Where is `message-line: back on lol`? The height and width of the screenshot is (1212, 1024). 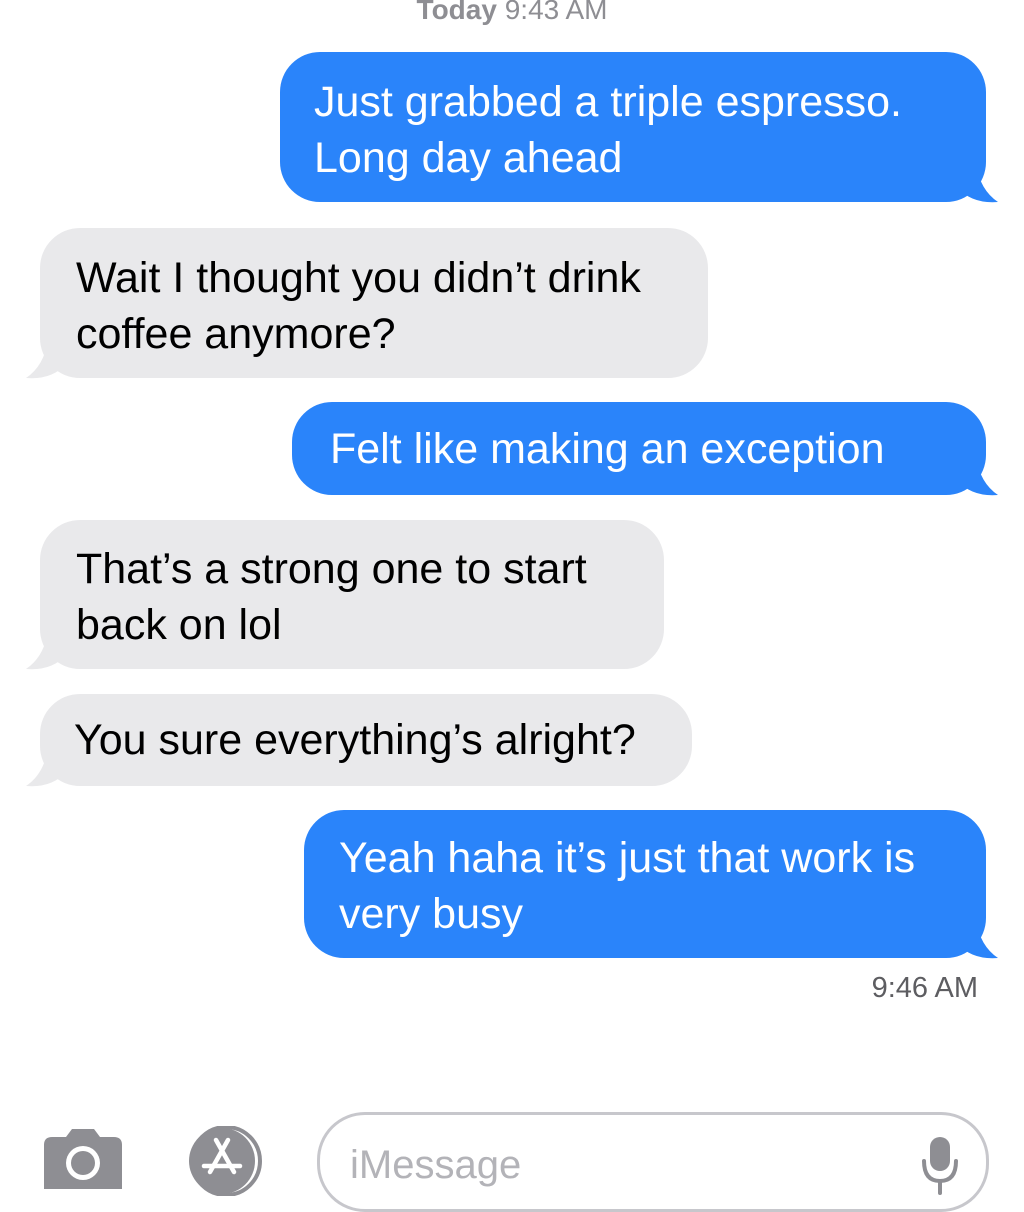
message-line: back on lol is located at coordinates (179, 625).